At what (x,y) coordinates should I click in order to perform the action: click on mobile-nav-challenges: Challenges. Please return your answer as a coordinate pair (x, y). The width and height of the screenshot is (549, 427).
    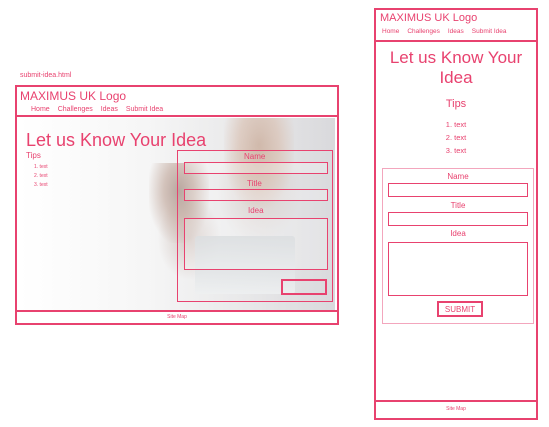
    Looking at the image, I should click on (423, 31).